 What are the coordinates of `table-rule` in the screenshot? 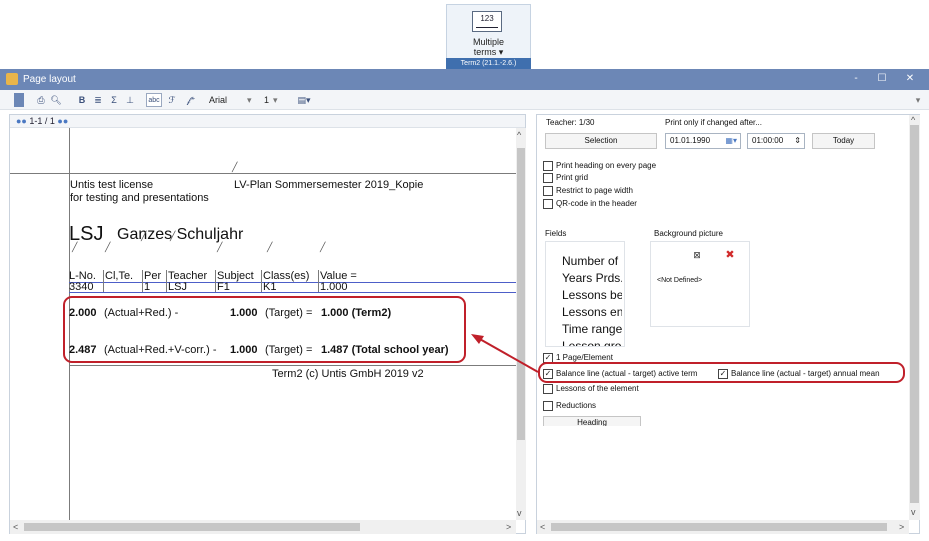 It's located at (292, 292).